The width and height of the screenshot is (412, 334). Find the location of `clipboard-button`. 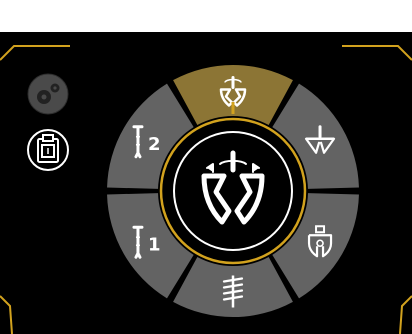

clipboard-button is located at coordinates (48, 150).